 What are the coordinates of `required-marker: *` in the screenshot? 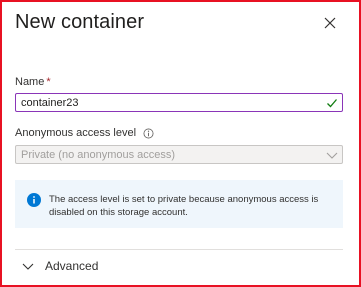 It's located at (48, 82).